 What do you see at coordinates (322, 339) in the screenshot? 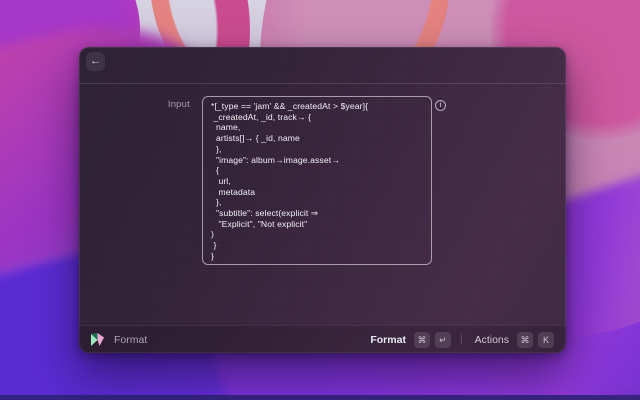
I see `footer-action-bar: Format Format ⌘ ↵ | Actions ⌘ K` at bounding box center [322, 339].